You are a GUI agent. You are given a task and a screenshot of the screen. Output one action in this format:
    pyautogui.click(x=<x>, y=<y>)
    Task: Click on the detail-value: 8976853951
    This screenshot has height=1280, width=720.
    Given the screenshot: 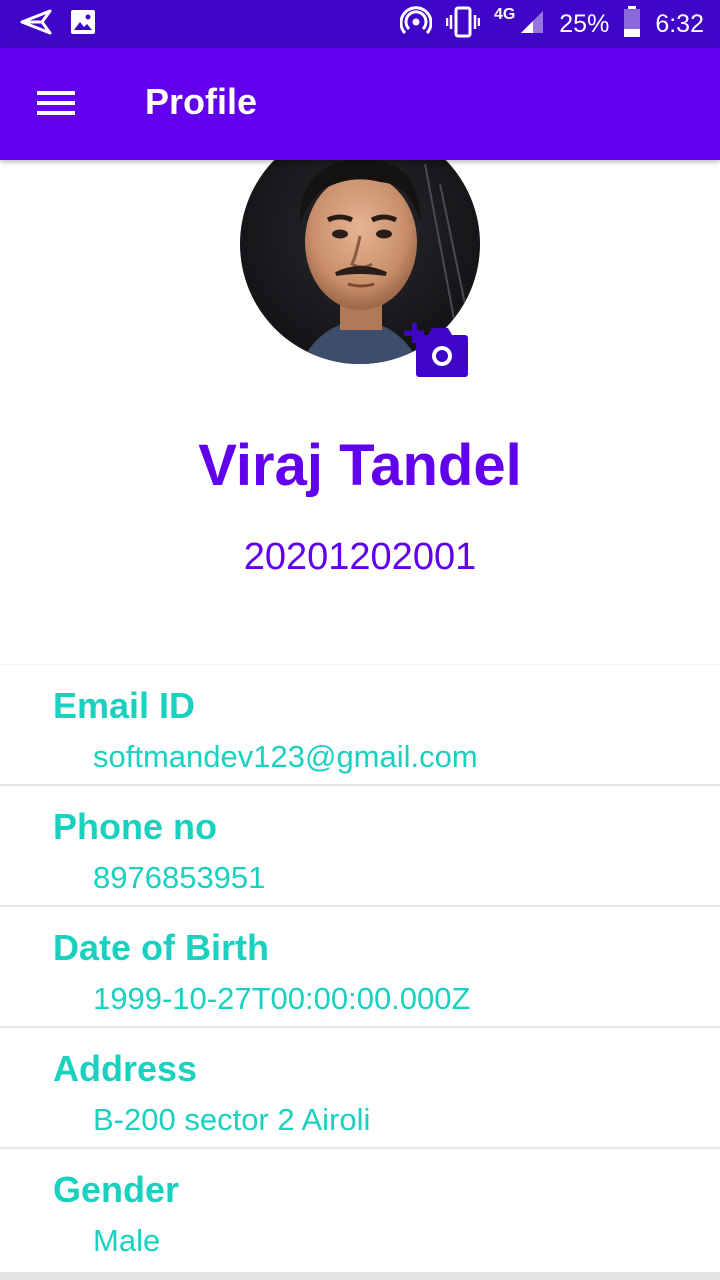 What is the action you would take?
    pyautogui.click(x=179, y=877)
    